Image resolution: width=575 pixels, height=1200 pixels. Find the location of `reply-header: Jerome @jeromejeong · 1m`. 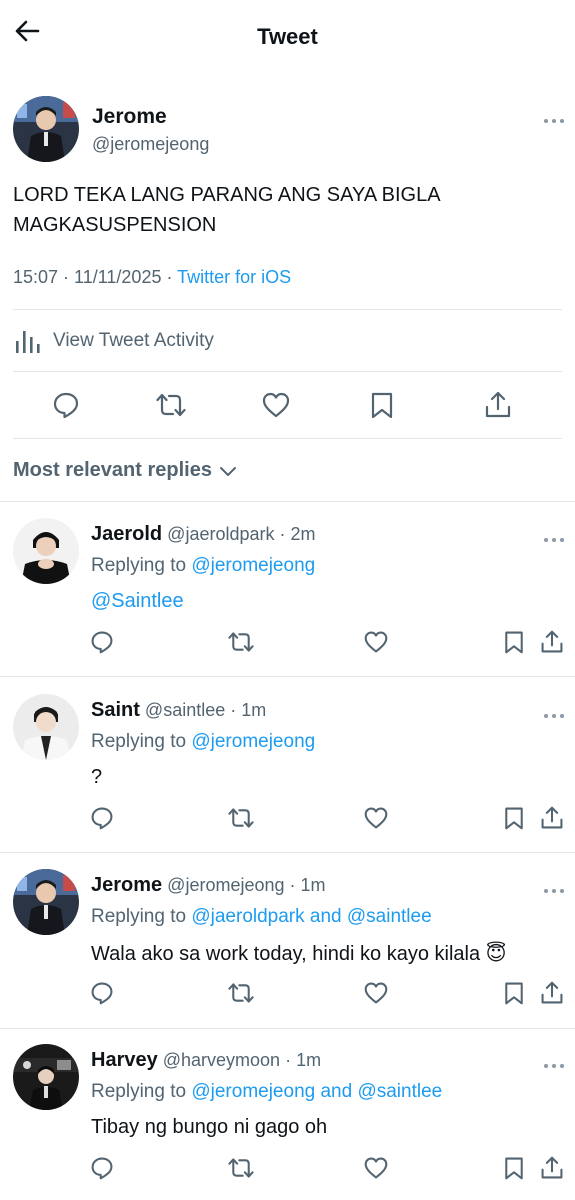

reply-header: Jerome @jeromejeong · 1m is located at coordinates (208, 885).